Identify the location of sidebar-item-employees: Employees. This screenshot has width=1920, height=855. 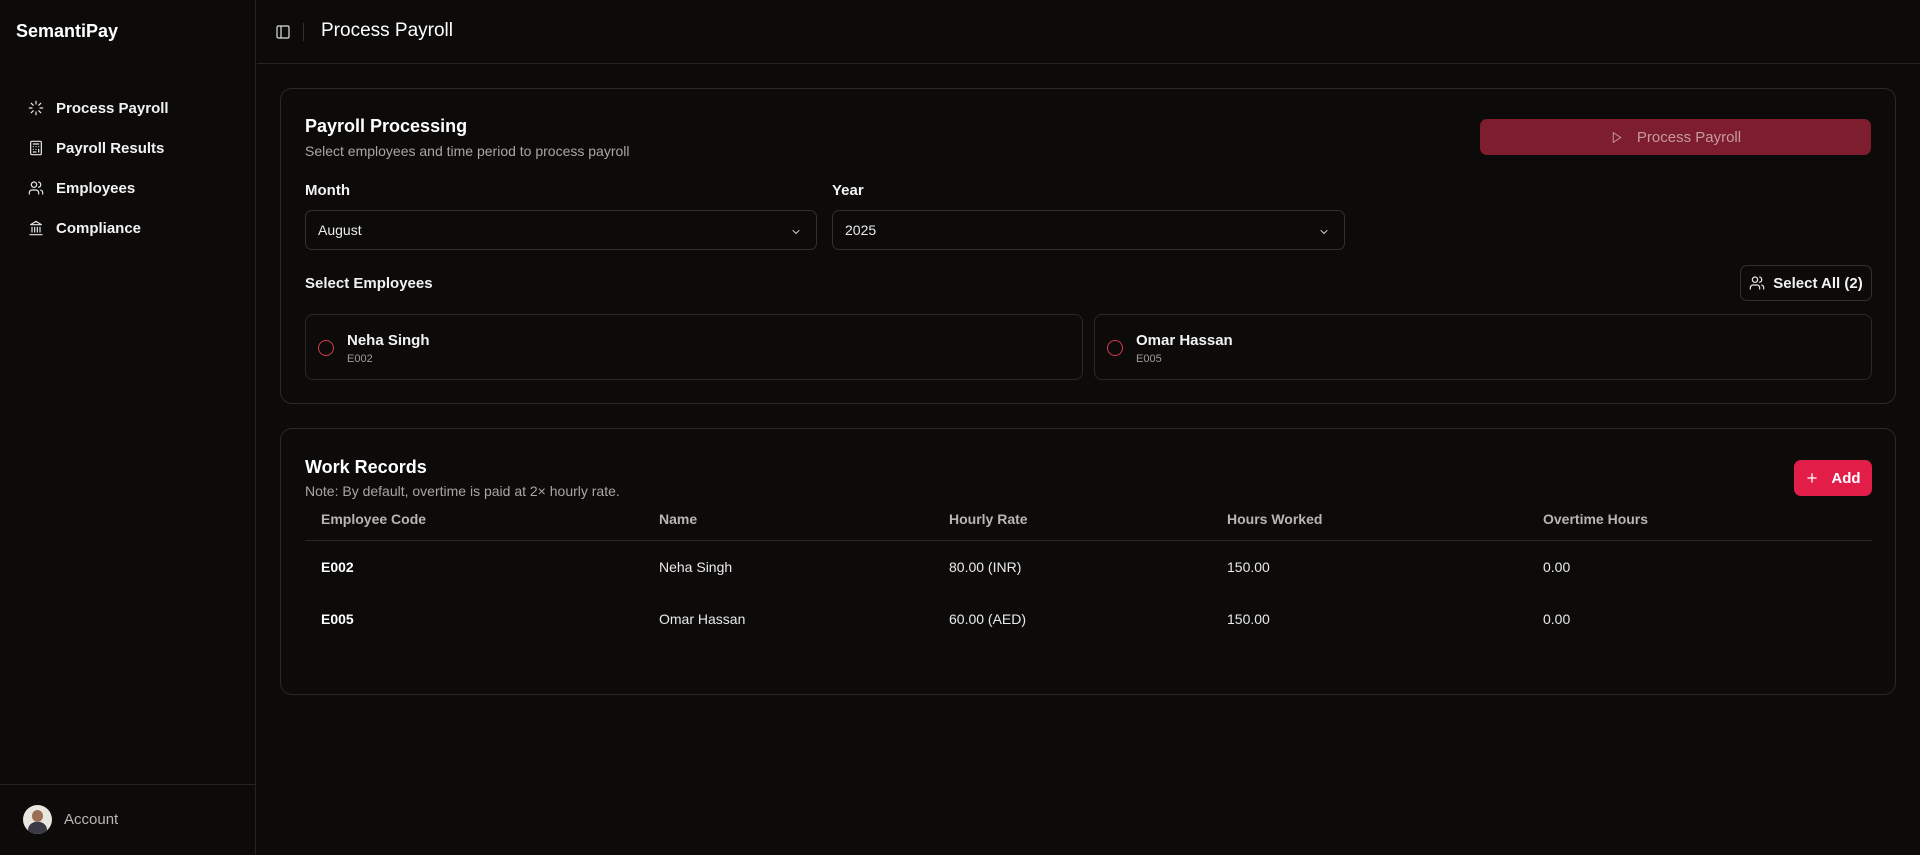
(128, 188).